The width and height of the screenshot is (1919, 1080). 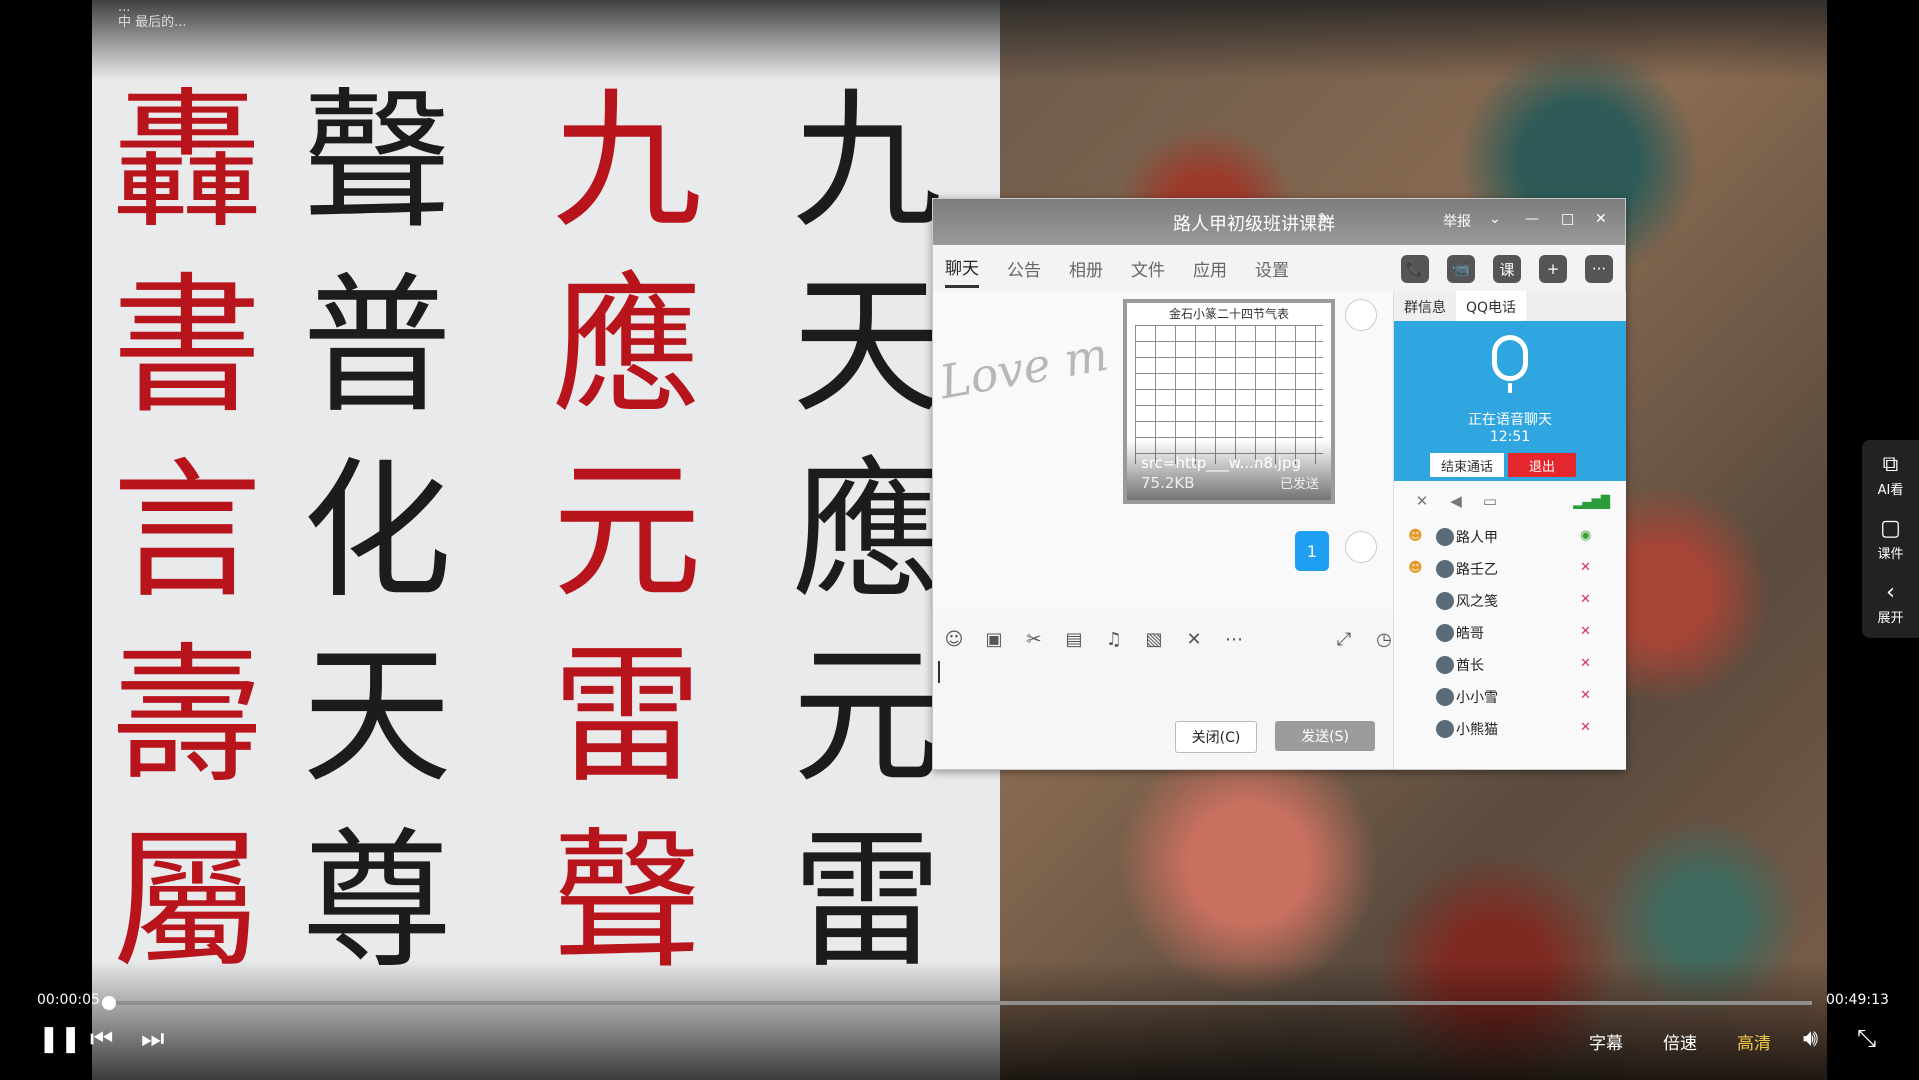 I want to click on speed-button: 倍速, so click(x=1680, y=1041).